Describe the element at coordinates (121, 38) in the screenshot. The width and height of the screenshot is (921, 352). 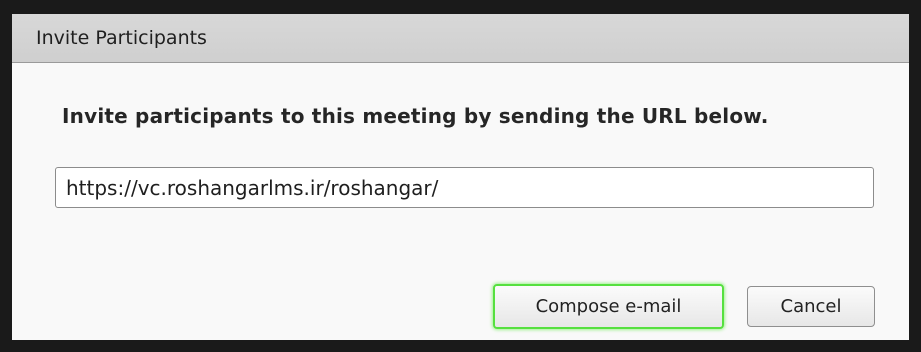
I see `dialog-title: Invite Participants` at that location.